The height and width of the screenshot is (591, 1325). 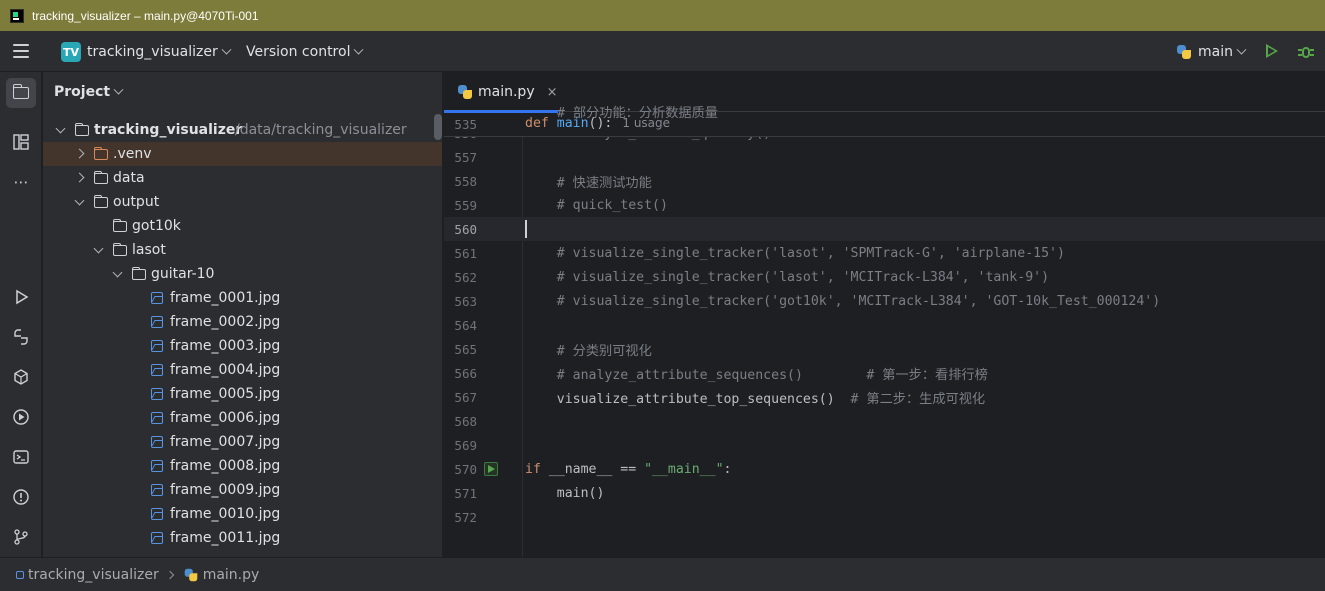 What do you see at coordinates (884, 157) in the screenshot?
I see `code-line: 557` at bounding box center [884, 157].